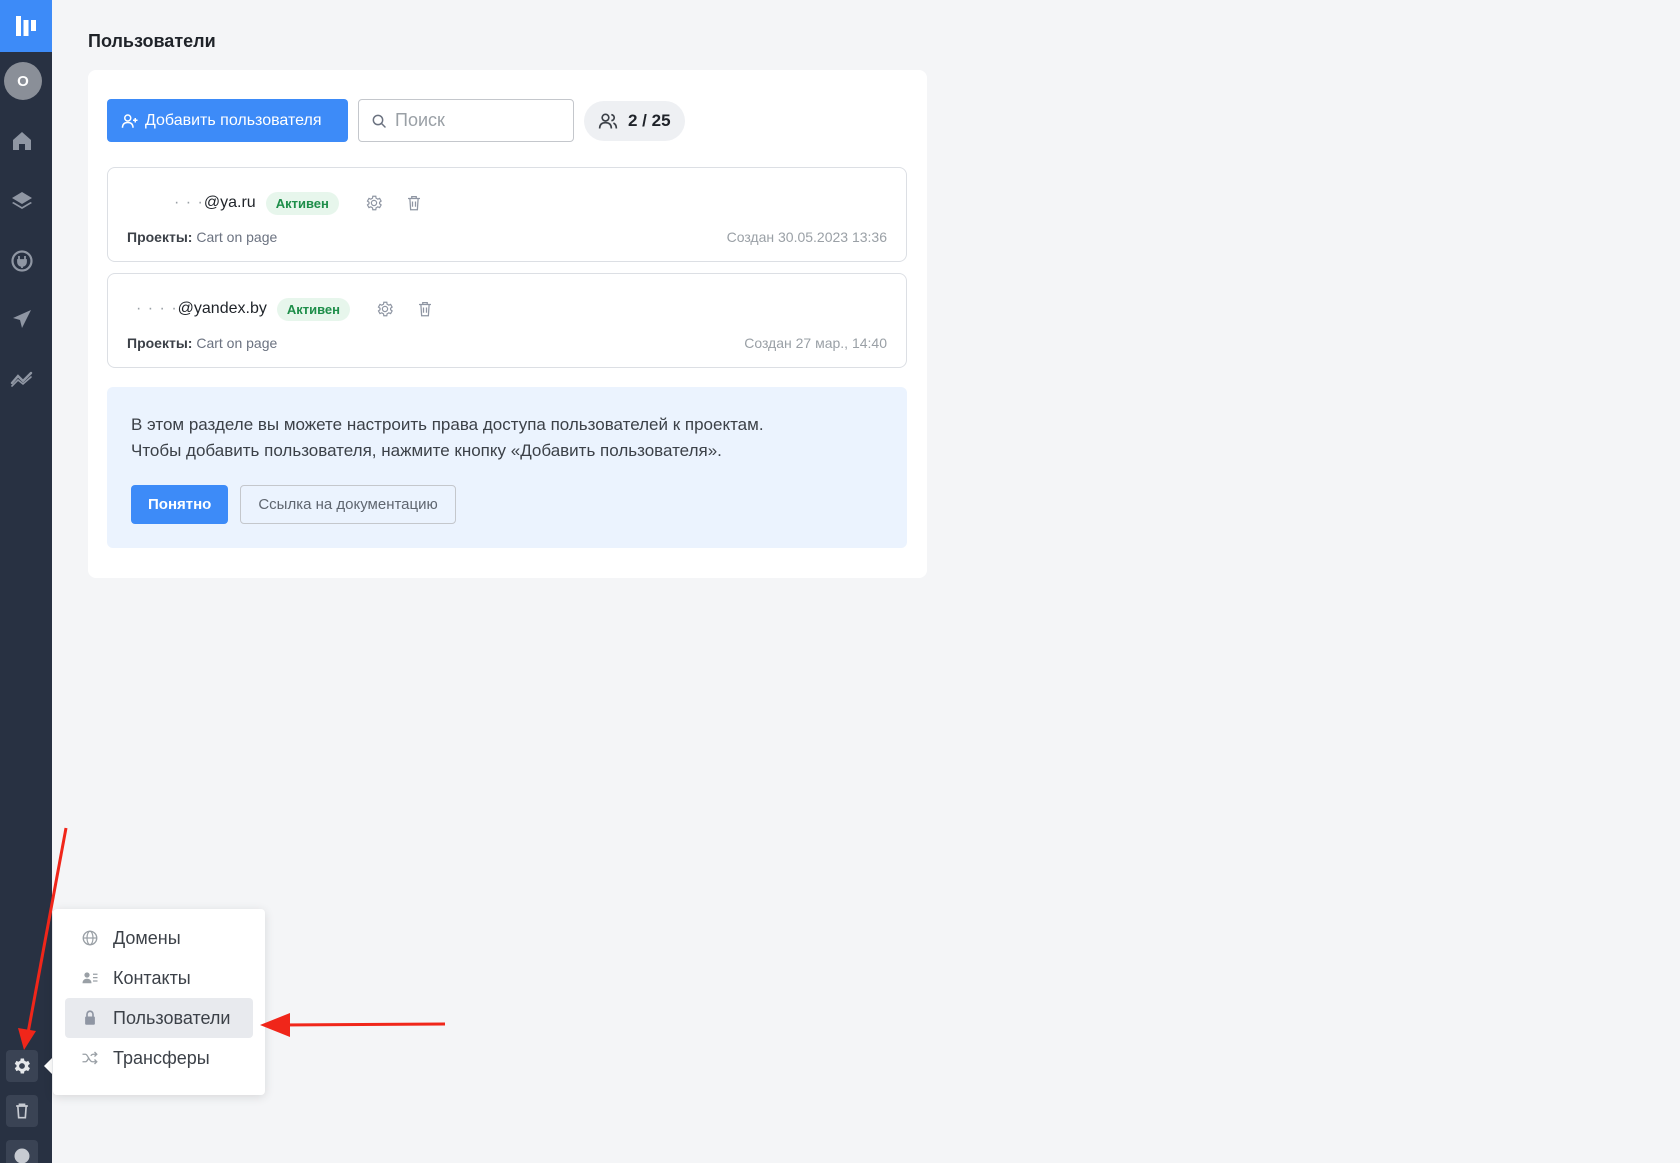  I want to click on user-plus-icon, so click(129, 120).